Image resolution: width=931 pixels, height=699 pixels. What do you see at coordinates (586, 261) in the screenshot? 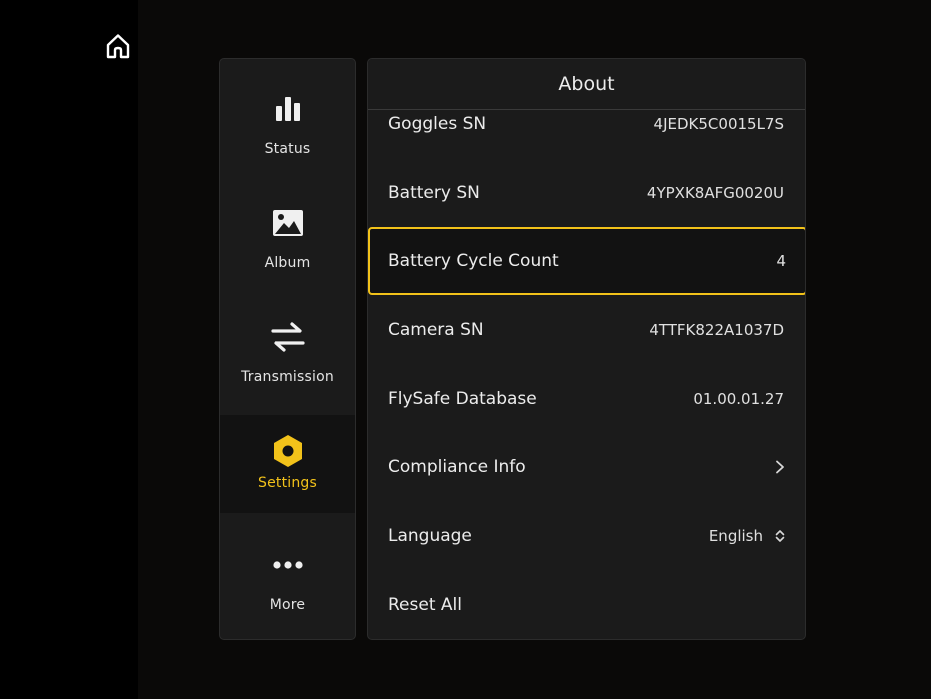
I see `row-battery-cycle-count: Battery Cycle Count 4` at bounding box center [586, 261].